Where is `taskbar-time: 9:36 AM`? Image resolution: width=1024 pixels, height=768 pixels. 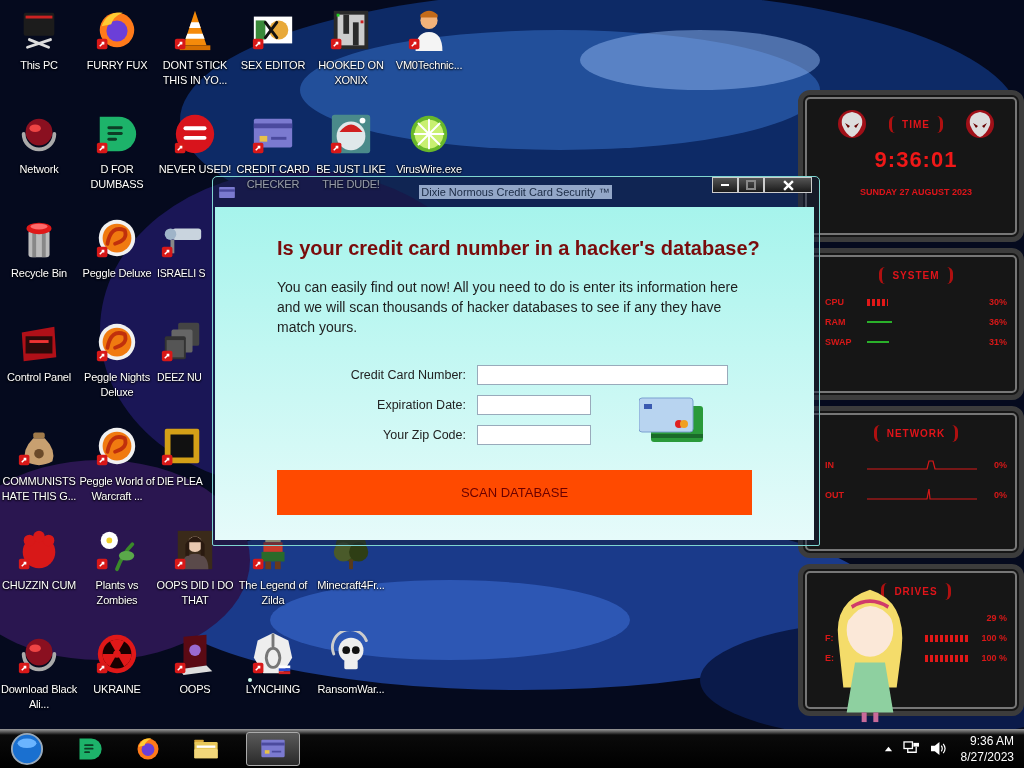 taskbar-time: 9:36 AM is located at coordinates (991, 740).